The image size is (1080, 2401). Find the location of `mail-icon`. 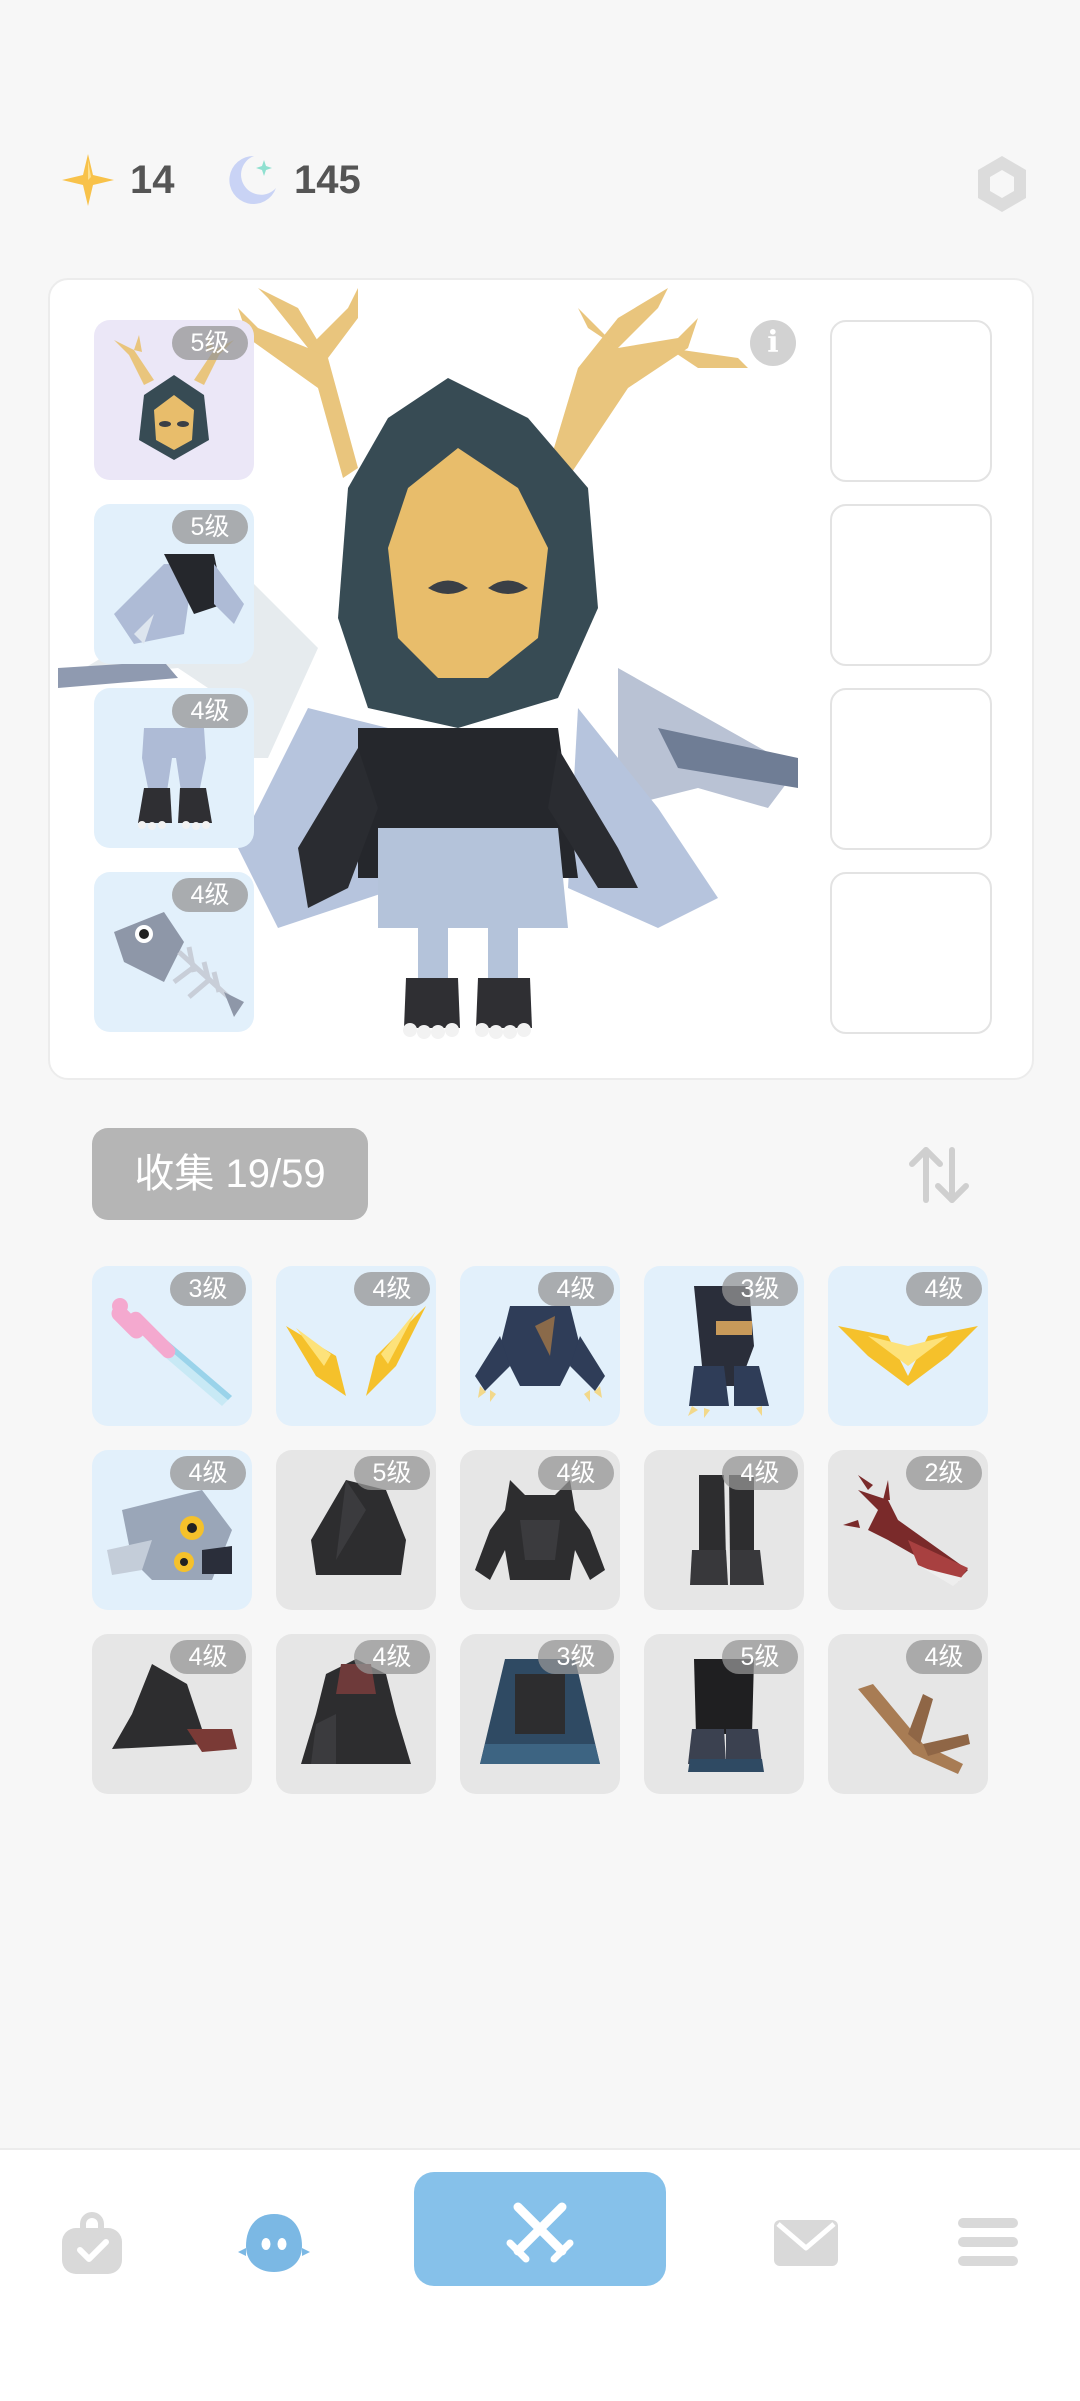

mail-icon is located at coordinates (806, 2242).